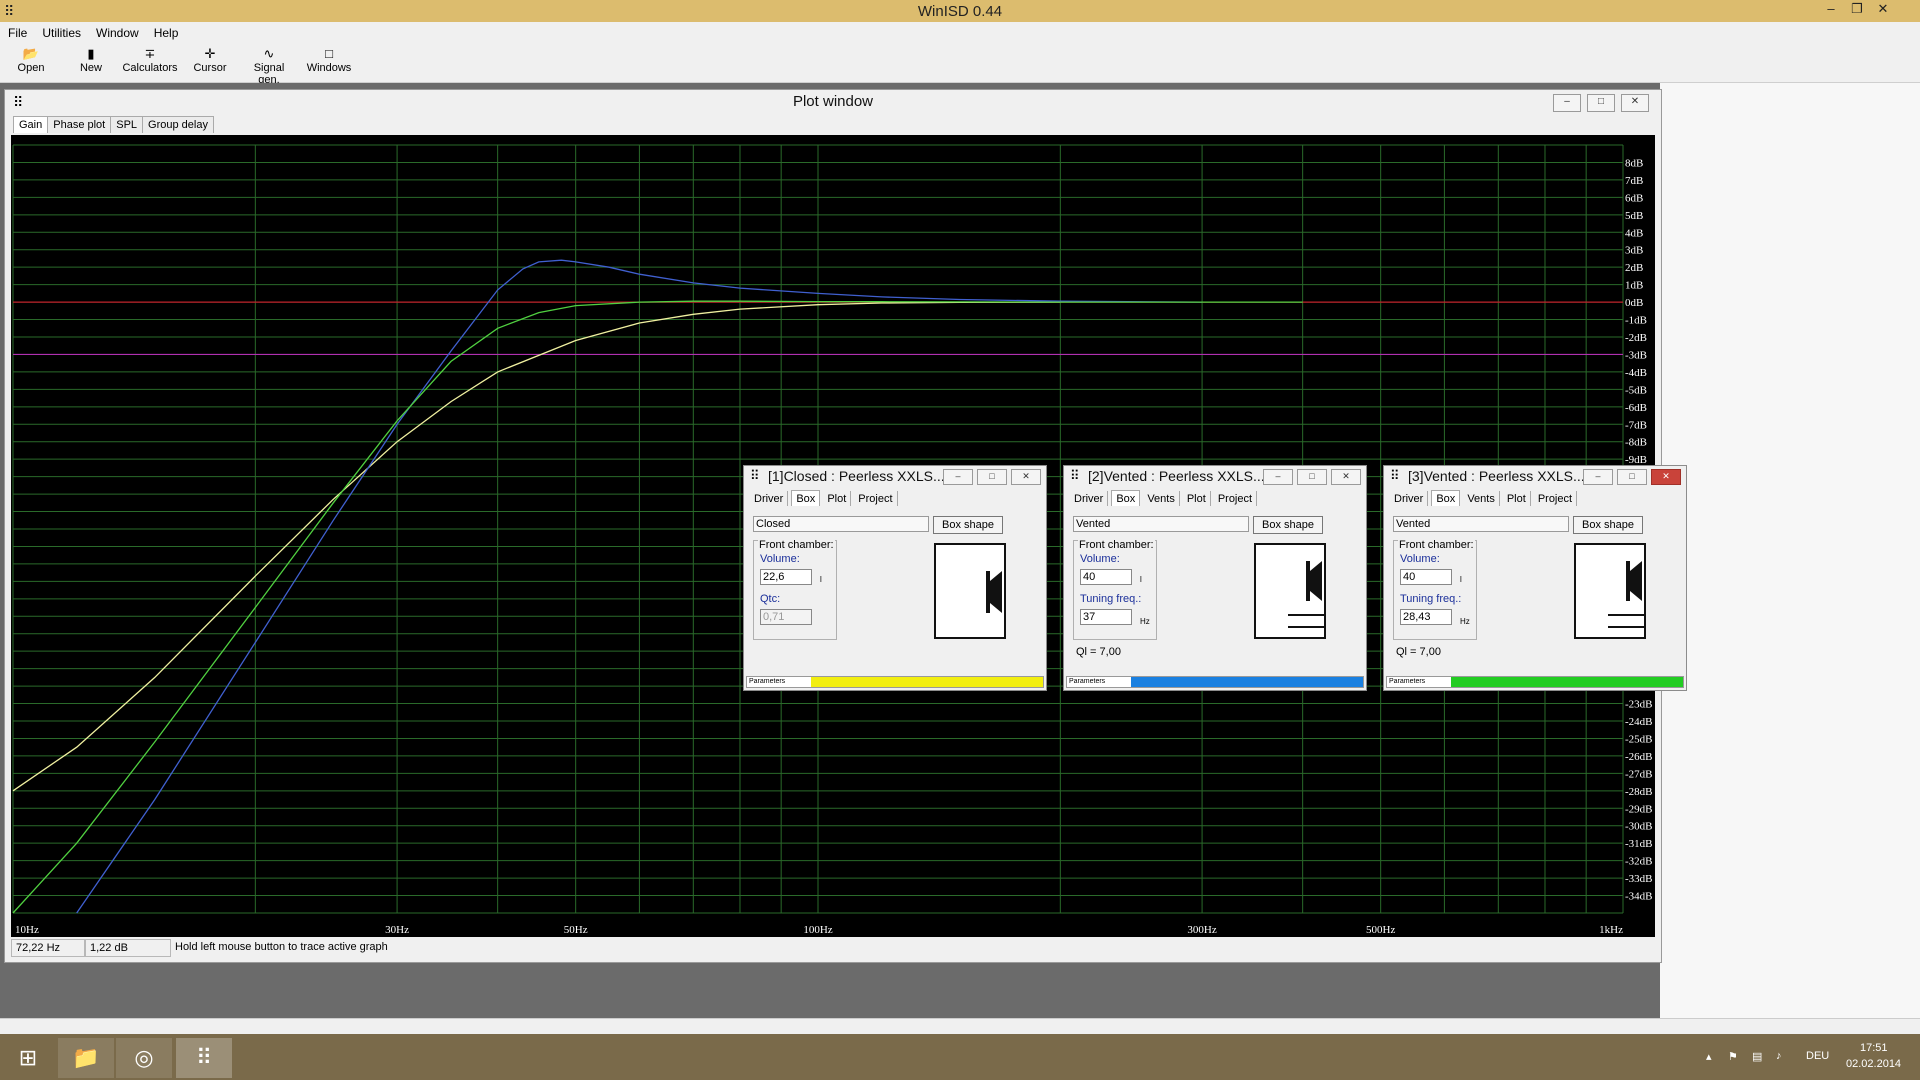 This screenshot has width=1920, height=1080. What do you see at coordinates (204, 1058) in the screenshot?
I see `winisd-taskbar-button: ⠿` at bounding box center [204, 1058].